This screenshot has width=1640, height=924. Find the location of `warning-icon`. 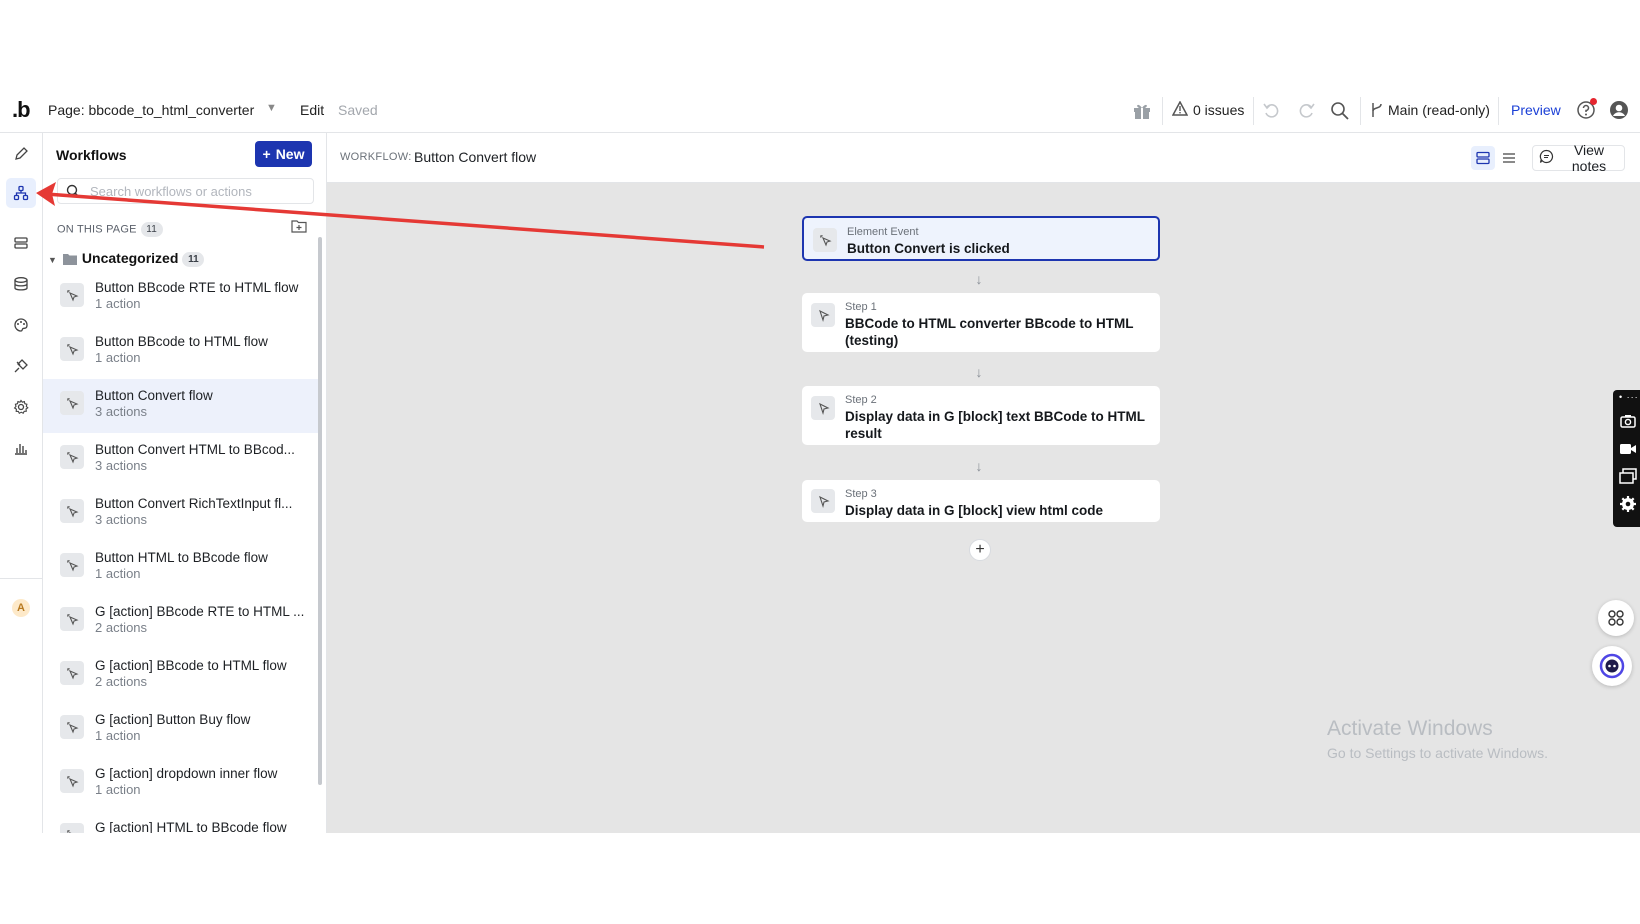

warning-icon is located at coordinates (1180, 111).